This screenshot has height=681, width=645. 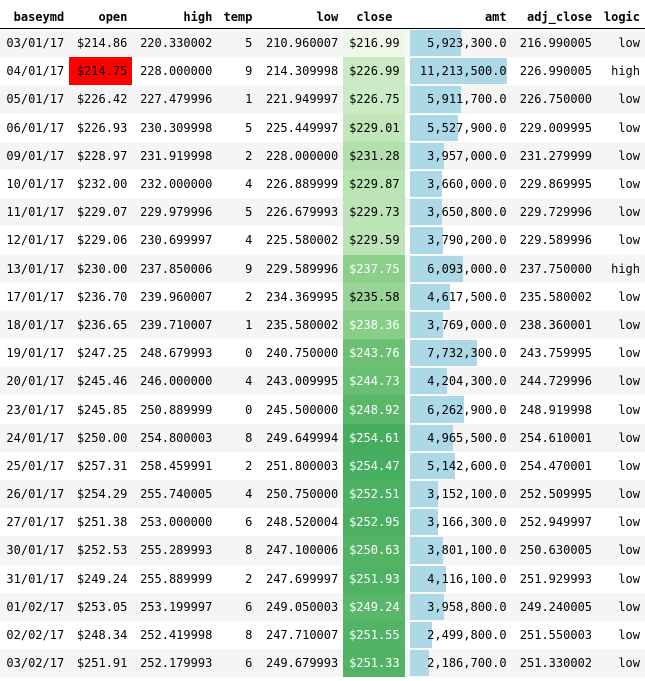 I want to click on cell-adj_close: 229.009995, so click(x=554, y=127).